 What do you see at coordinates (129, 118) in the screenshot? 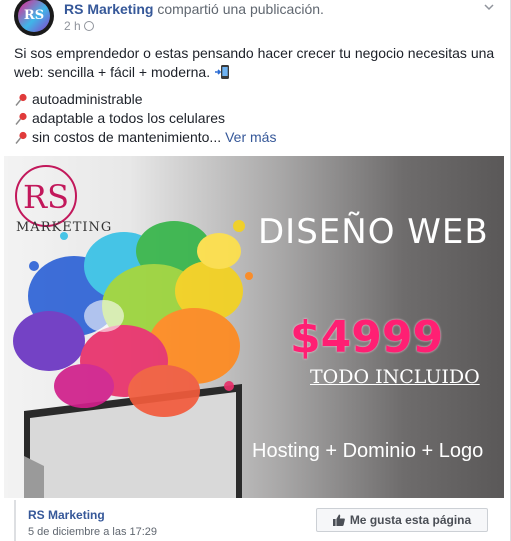
I see `bullet-text: adaptable a todos los celulares` at bounding box center [129, 118].